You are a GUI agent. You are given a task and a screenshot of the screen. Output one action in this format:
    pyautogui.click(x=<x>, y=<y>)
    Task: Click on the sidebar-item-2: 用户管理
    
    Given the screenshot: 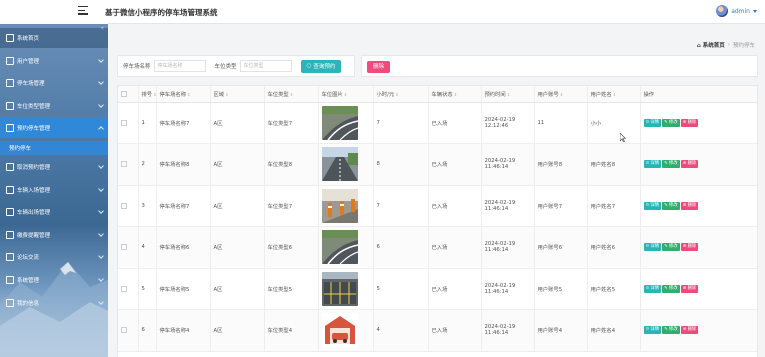 What is the action you would take?
    pyautogui.click(x=54, y=61)
    